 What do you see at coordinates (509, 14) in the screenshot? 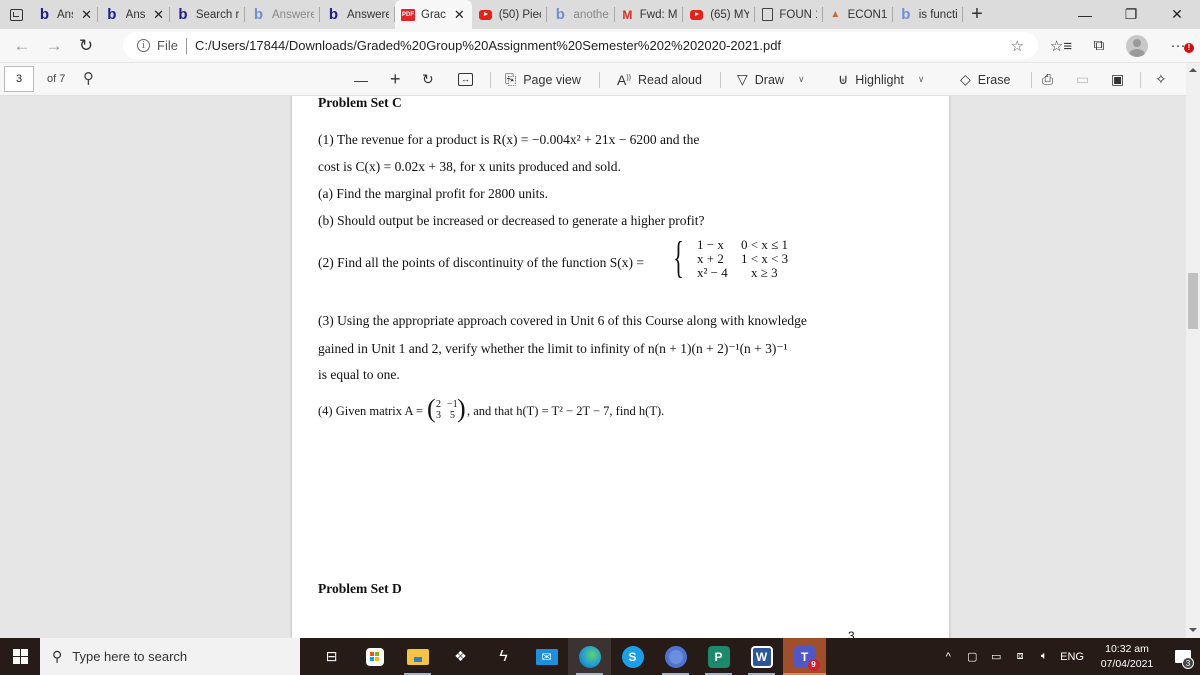
I see `tab-youtube-50: (50) Piec` at bounding box center [509, 14].